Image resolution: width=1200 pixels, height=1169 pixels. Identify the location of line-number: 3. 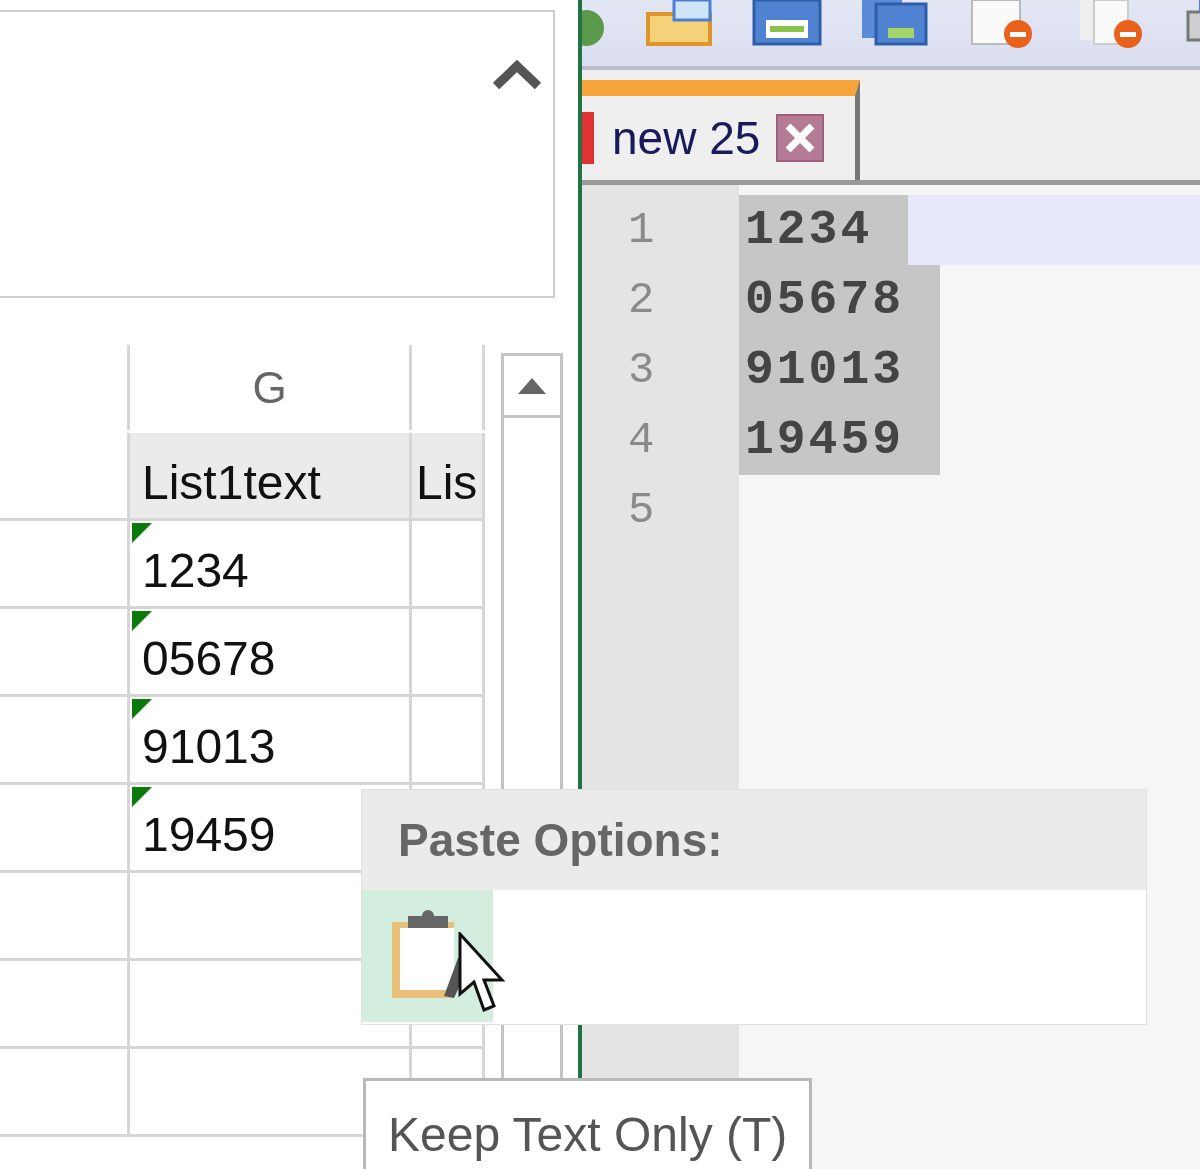
(641, 370).